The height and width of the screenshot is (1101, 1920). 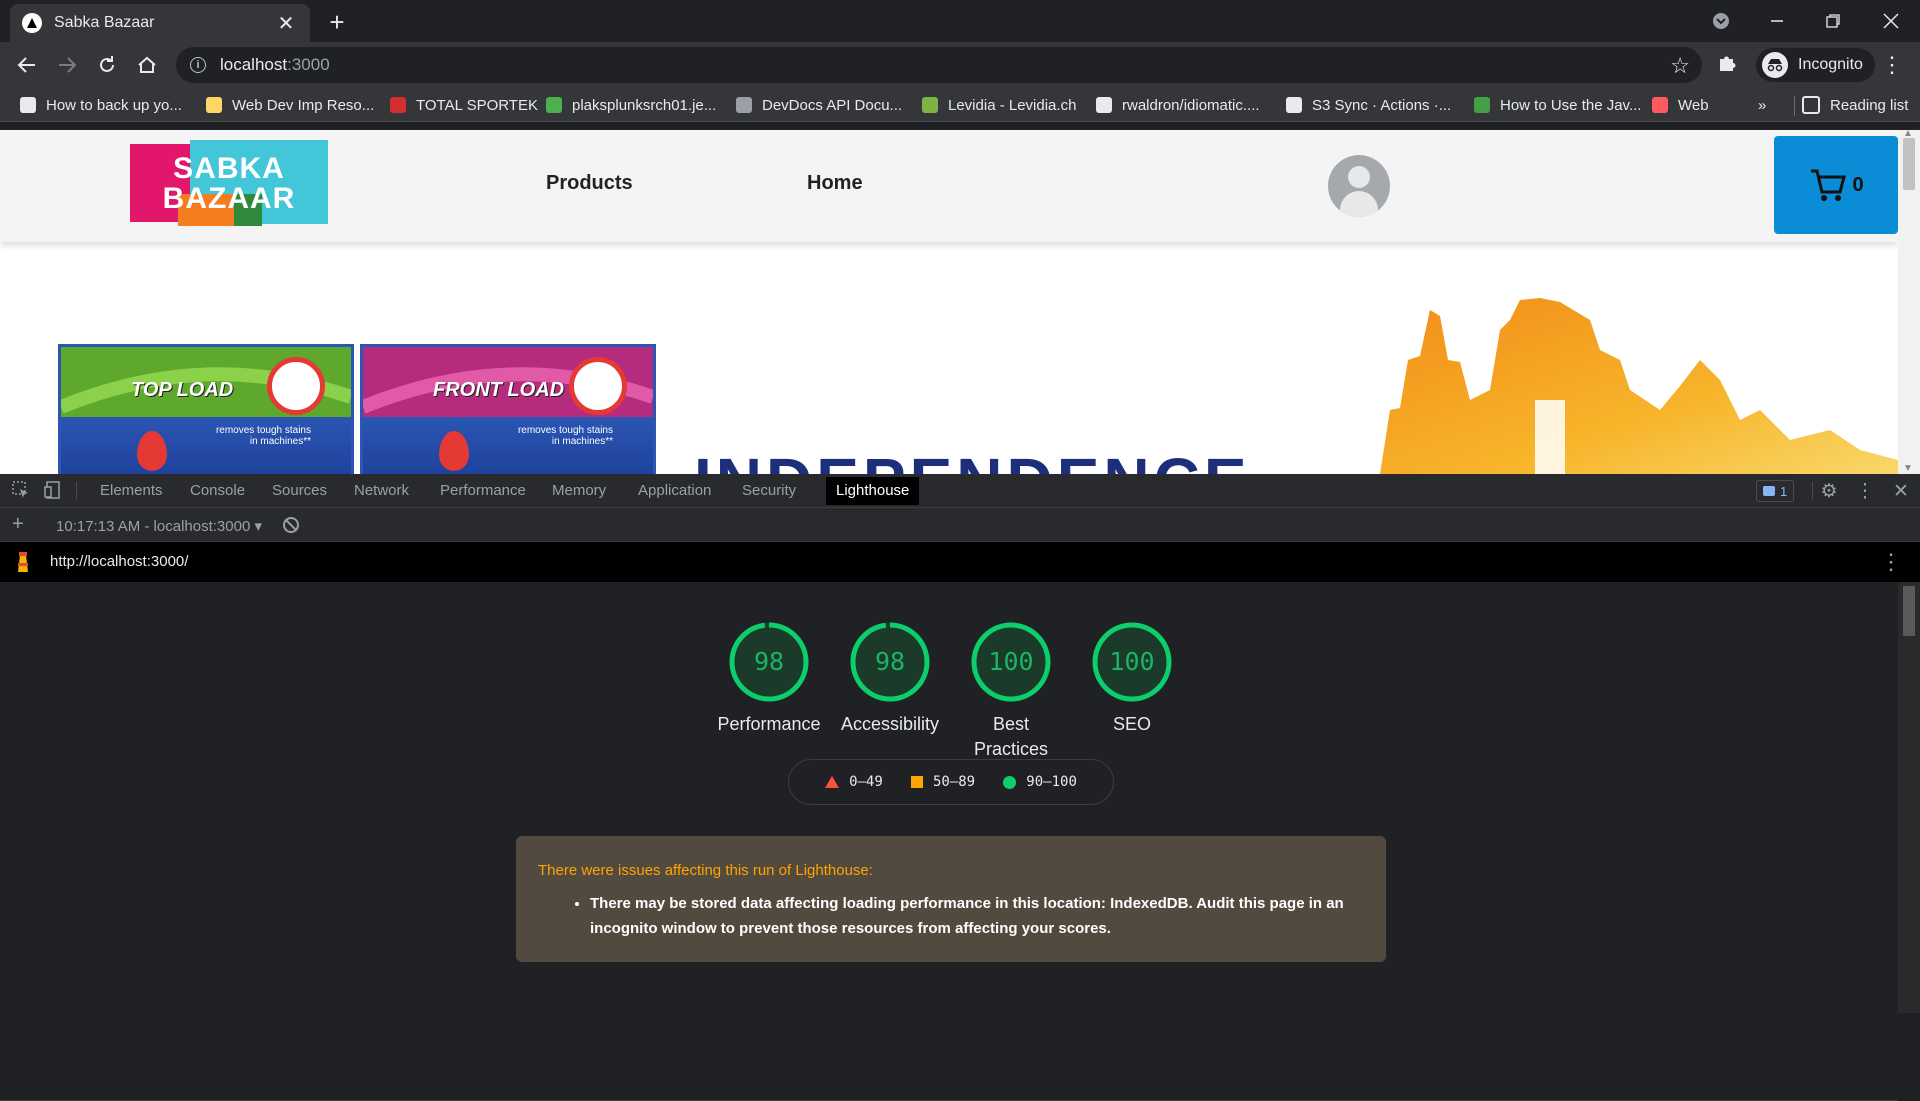 What do you see at coordinates (477, 105) in the screenshot?
I see `bookmark-label: TOTAL SPORTEK` at bounding box center [477, 105].